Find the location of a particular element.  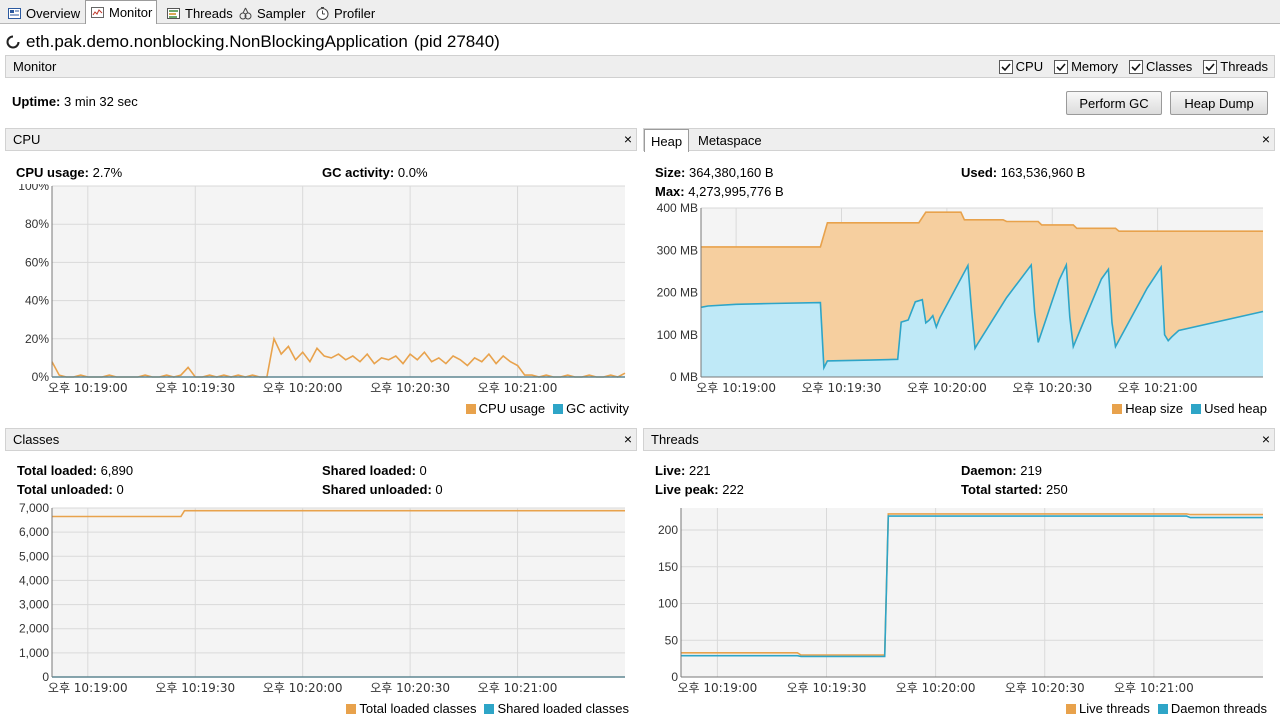

checkbox-label: CPU is located at coordinates (1029, 66).